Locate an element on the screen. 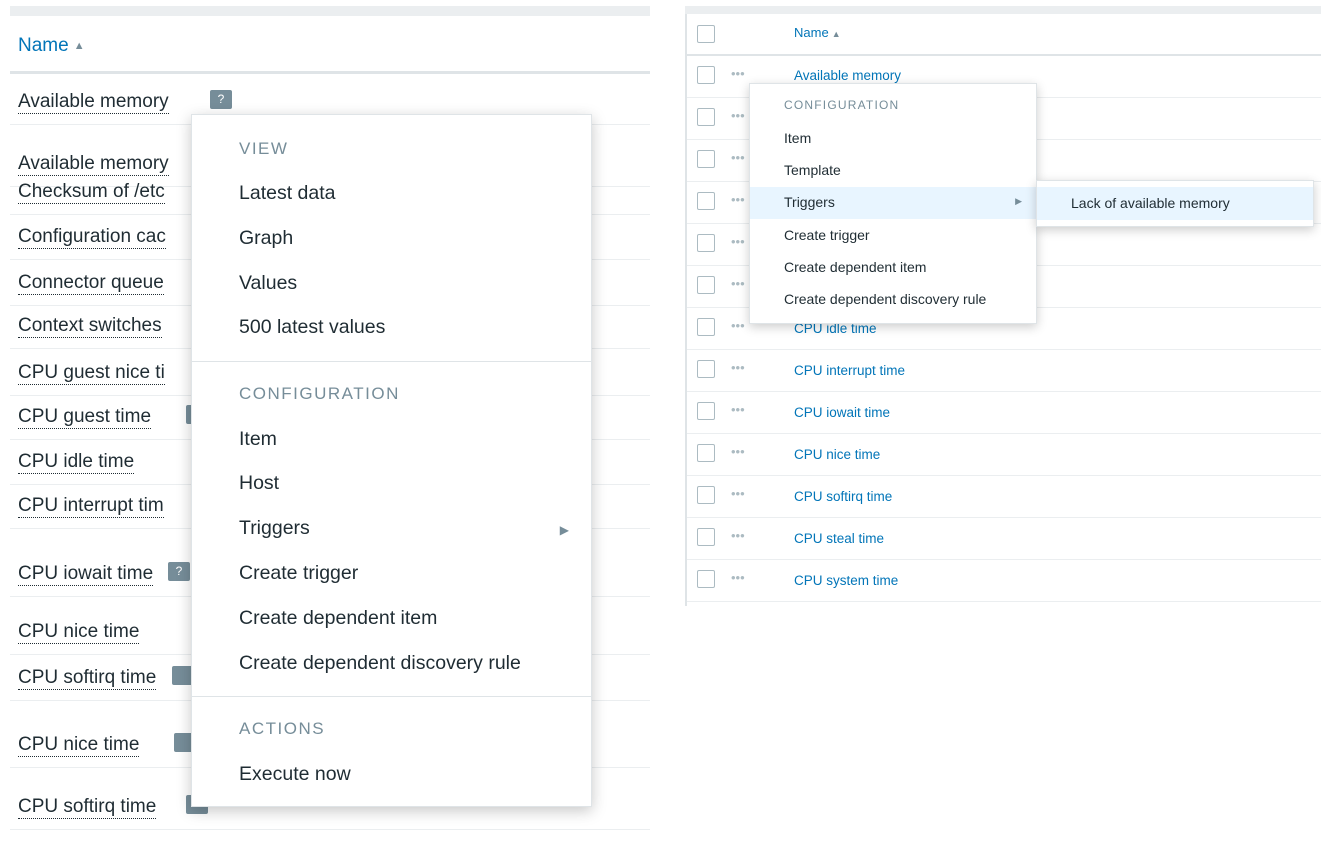 This screenshot has height=854, width=1321. menu-item-500-latest-values: 500 latest values is located at coordinates (312, 327).